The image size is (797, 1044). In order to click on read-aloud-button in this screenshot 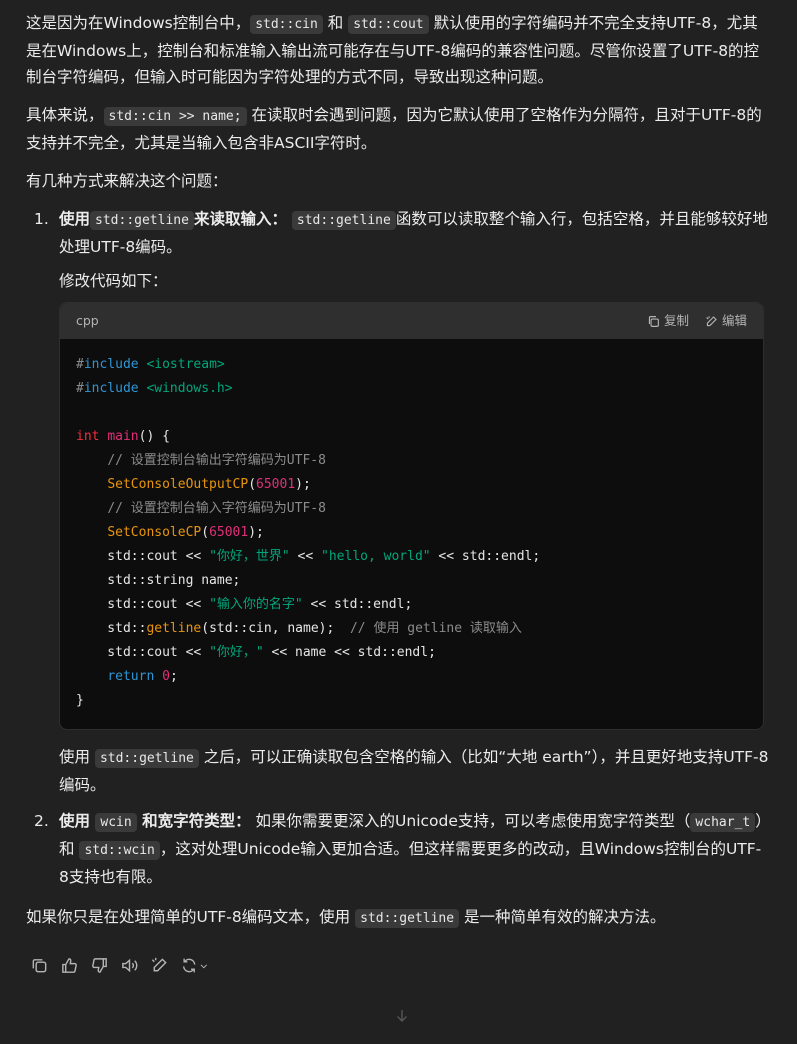, I will do `click(129, 965)`.